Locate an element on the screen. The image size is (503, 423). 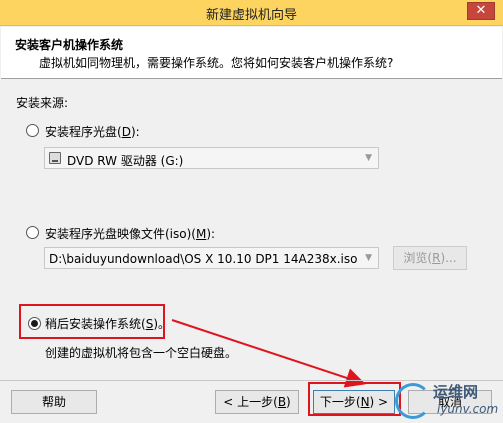
next-button: 下一步(N) > is located at coordinates (354, 402).